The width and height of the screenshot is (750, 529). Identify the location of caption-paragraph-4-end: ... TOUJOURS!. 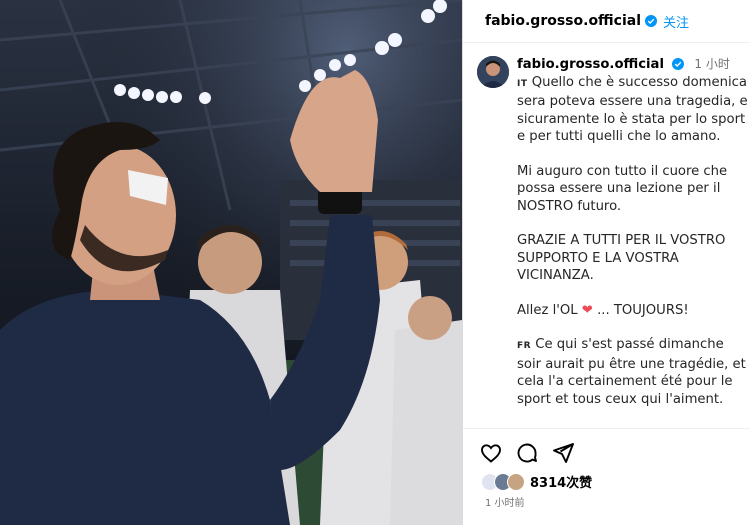
(643, 310).